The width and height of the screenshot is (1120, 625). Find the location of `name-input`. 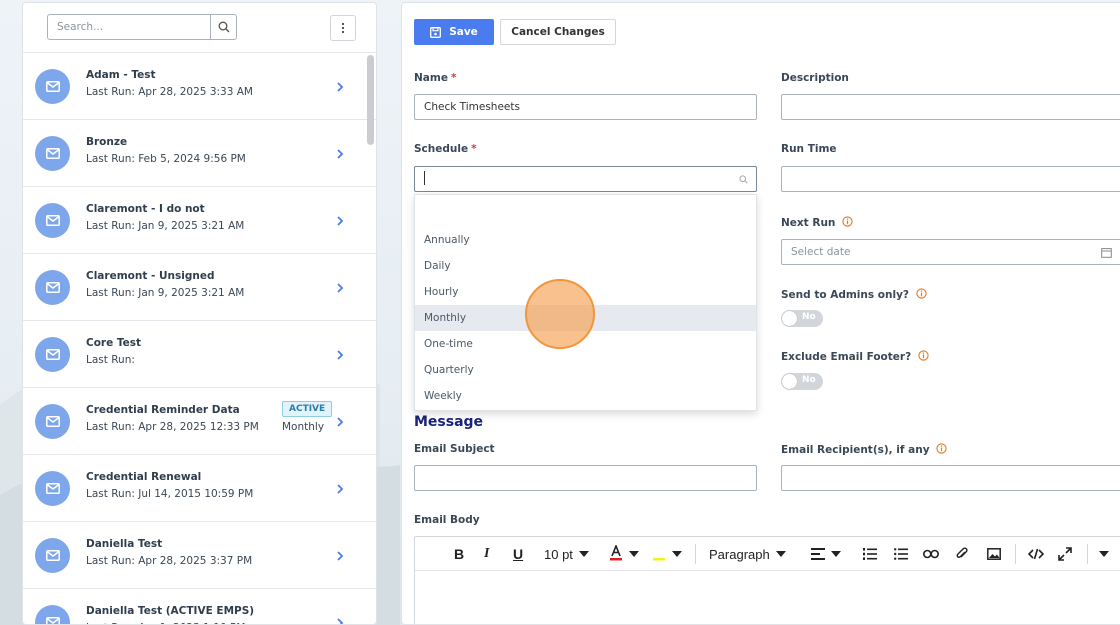

name-input is located at coordinates (585, 107).